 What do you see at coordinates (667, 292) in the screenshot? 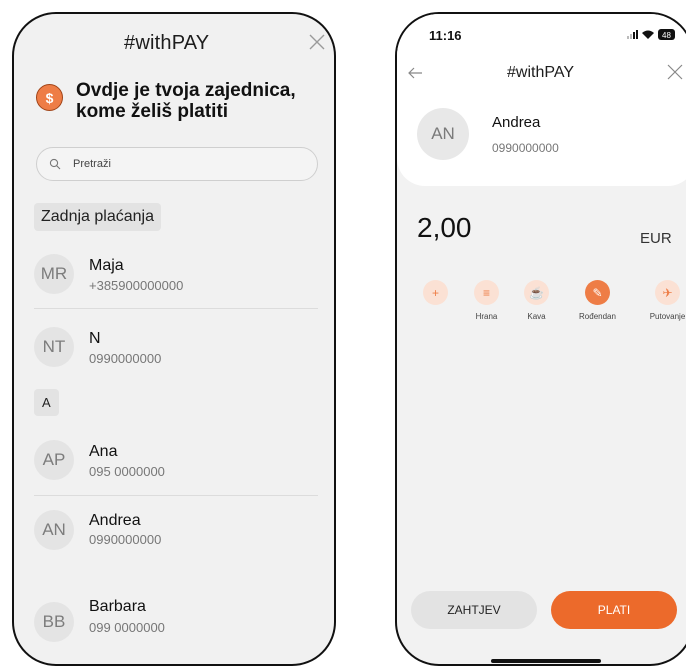
I see `plane-icon: ✈` at bounding box center [667, 292].